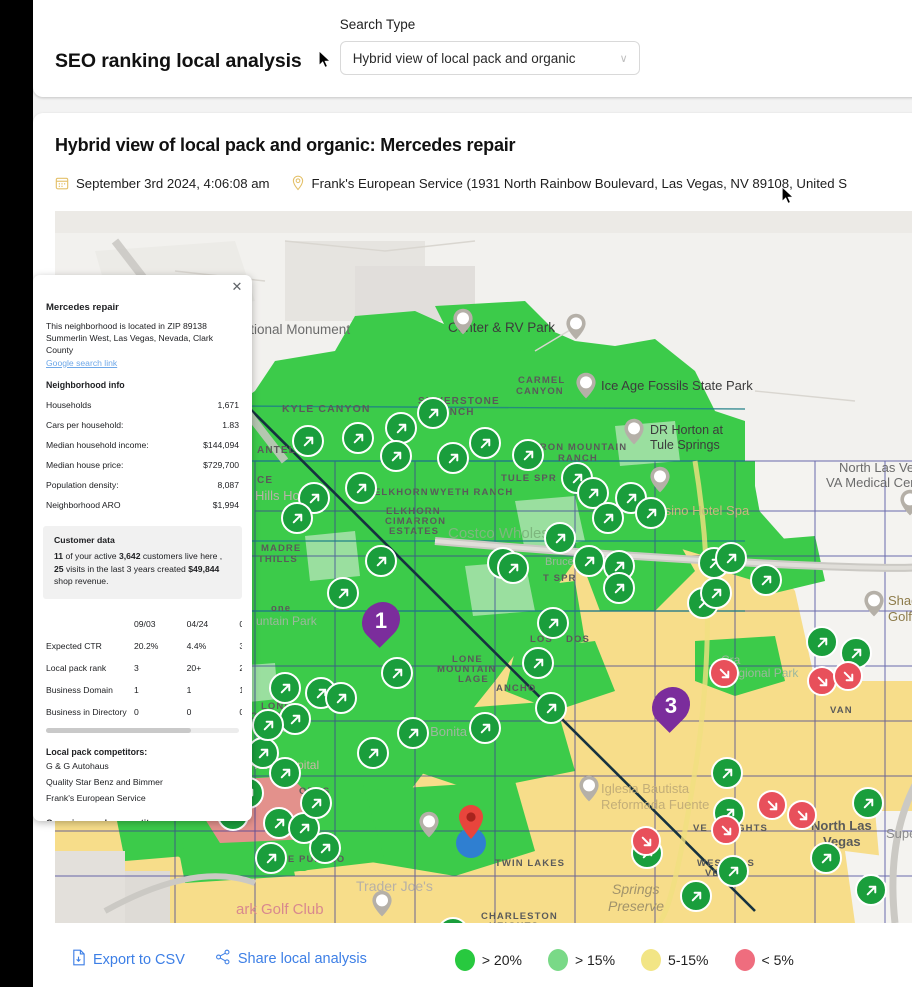 The image size is (912, 987). What do you see at coordinates (595, 960) in the screenshot?
I see `legend-label: > 15%` at bounding box center [595, 960].